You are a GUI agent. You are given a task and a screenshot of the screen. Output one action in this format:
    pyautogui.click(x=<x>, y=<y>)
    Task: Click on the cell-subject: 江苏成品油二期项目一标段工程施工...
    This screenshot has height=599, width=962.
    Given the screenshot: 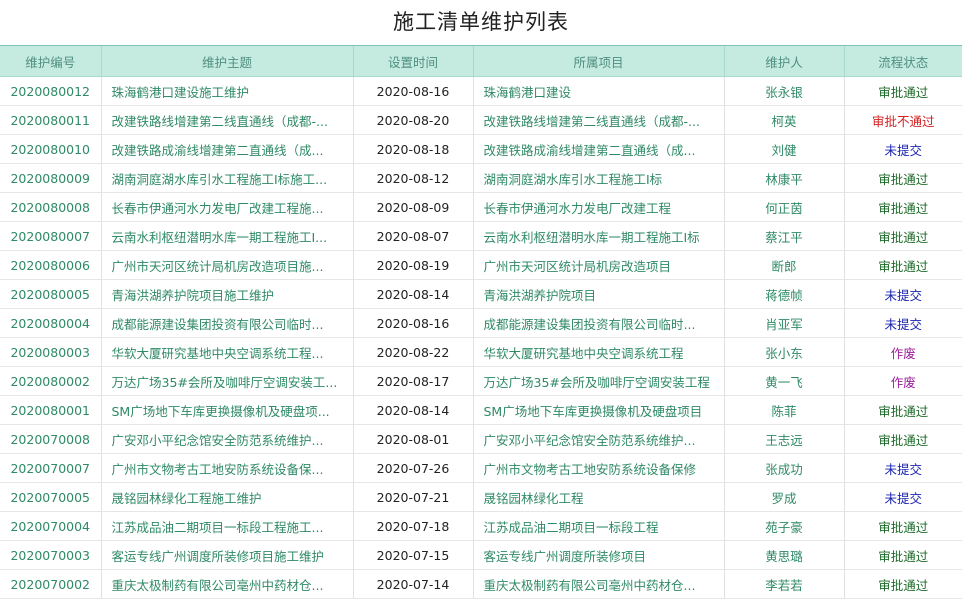 What is the action you would take?
    pyautogui.click(x=227, y=526)
    